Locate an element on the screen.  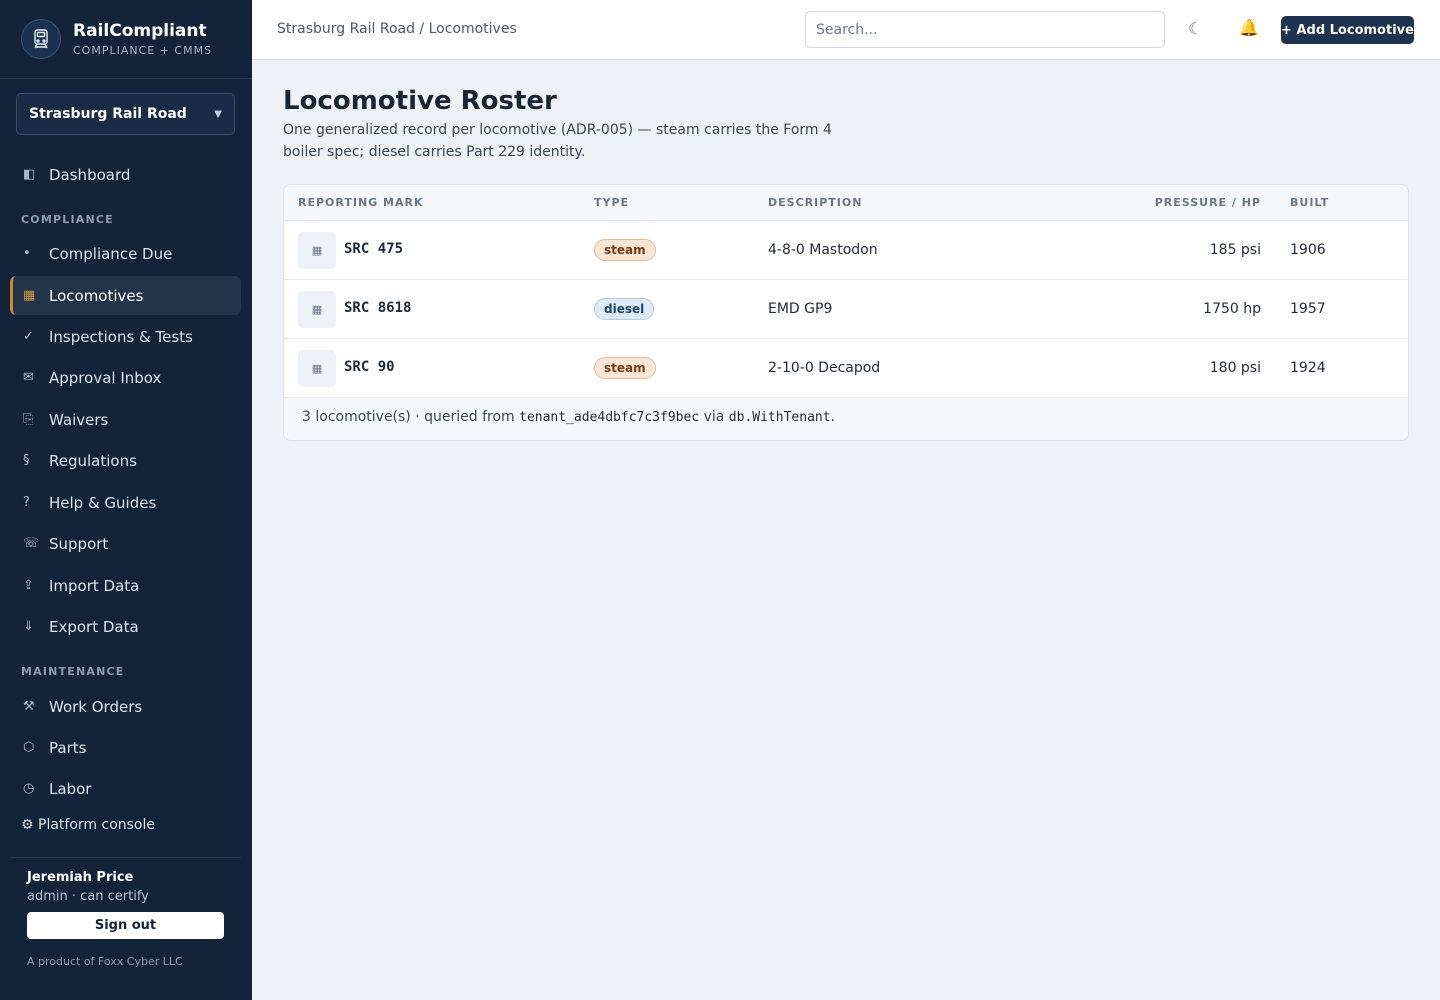
platform-console-link: ⚙ Platform console is located at coordinates (88, 825).